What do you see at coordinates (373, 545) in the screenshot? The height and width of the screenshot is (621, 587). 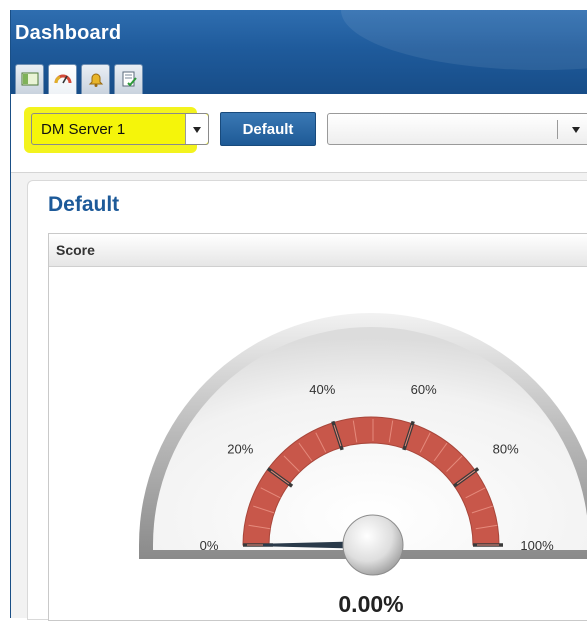 I see `gauge-hub` at bounding box center [373, 545].